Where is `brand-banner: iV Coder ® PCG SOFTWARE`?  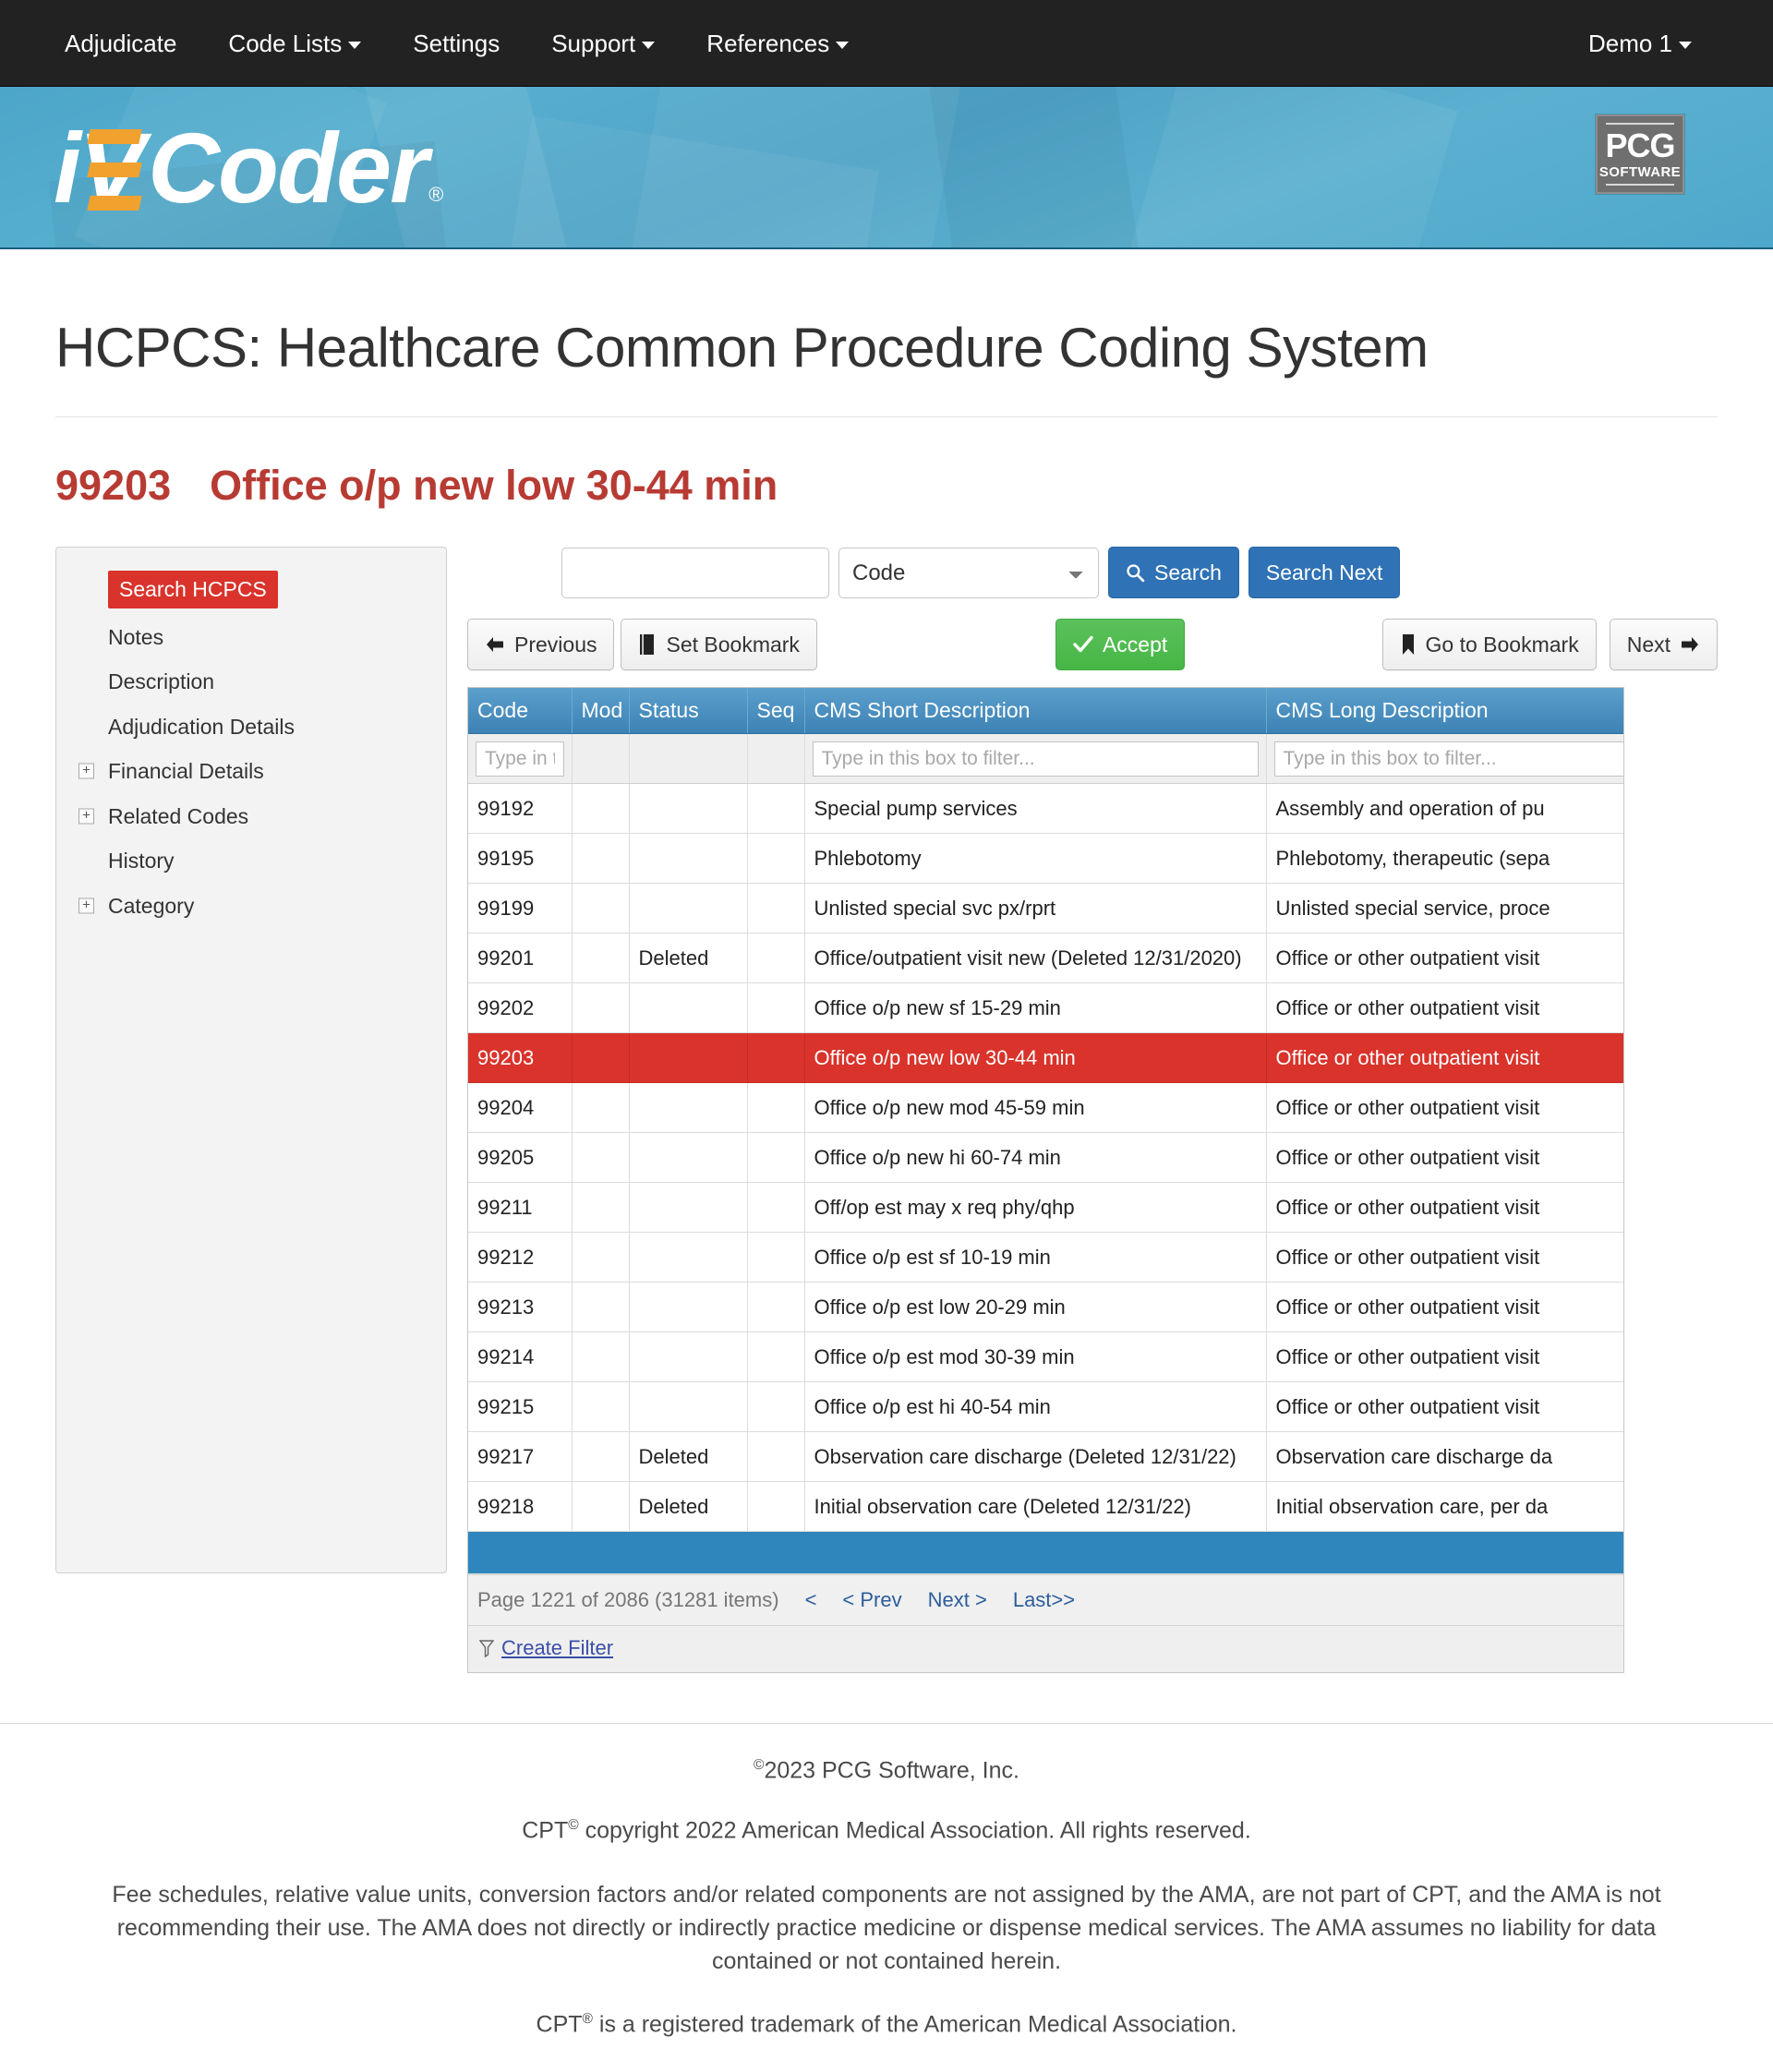 brand-banner: iV Coder ® PCG SOFTWARE is located at coordinates (886, 168).